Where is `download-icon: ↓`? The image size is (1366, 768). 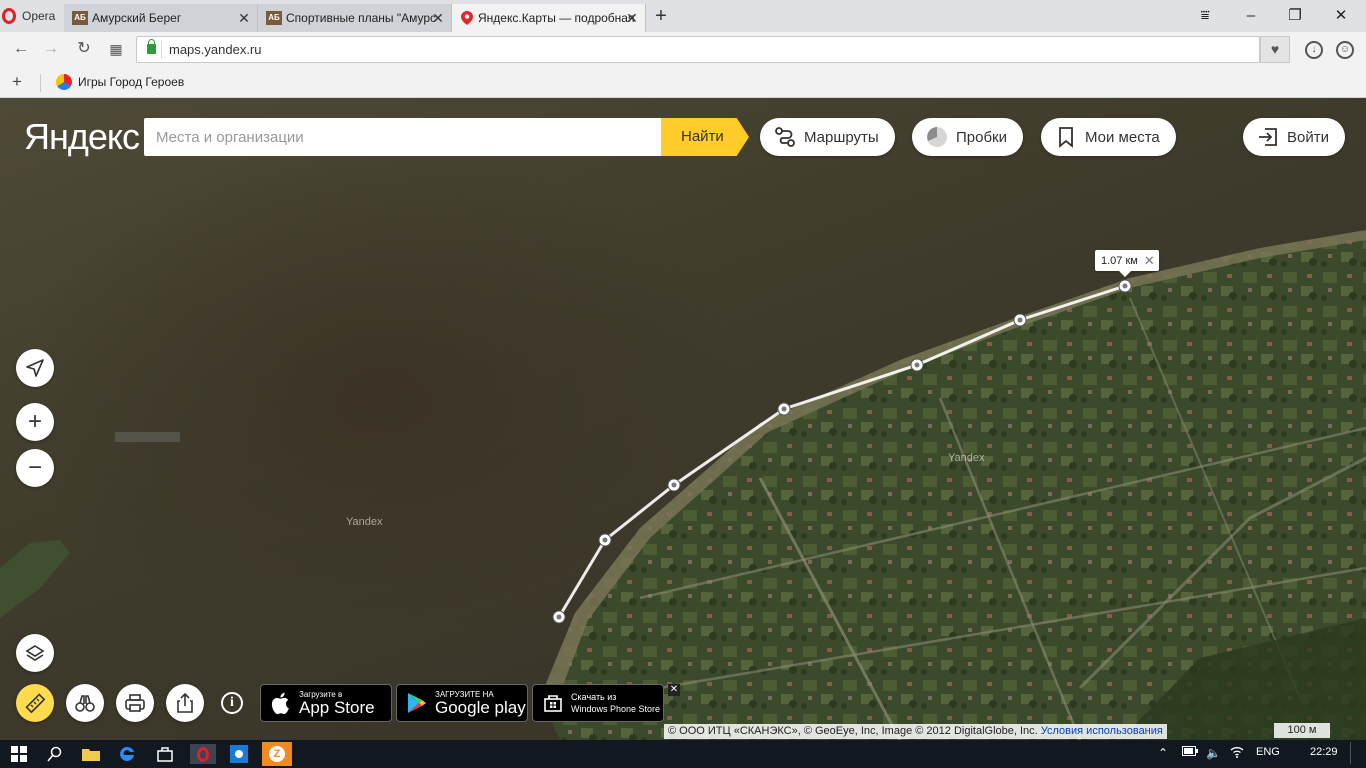 download-icon: ↓ is located at coordinates (1314, 50).